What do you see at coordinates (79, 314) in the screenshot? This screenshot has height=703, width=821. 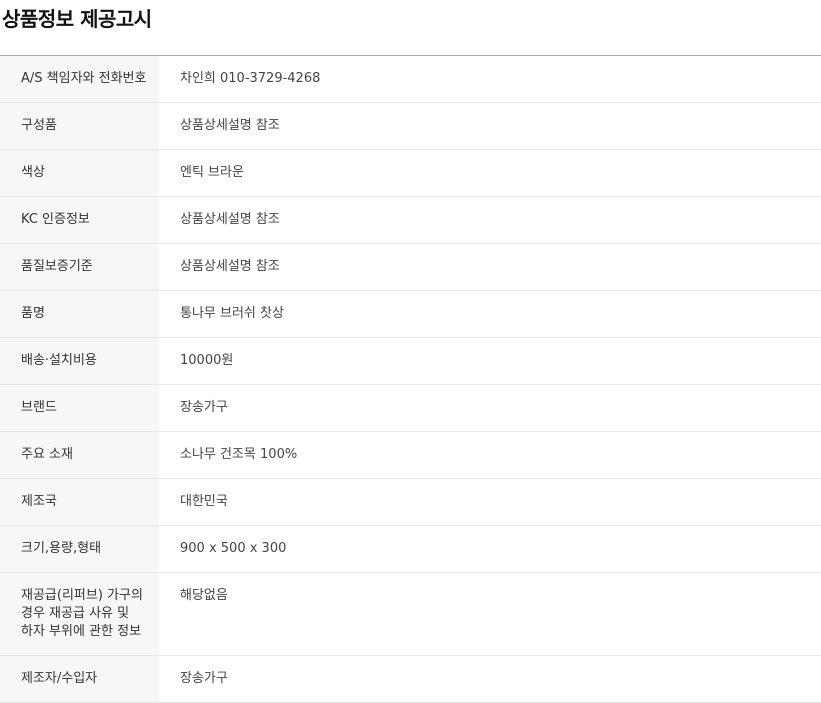 I see `row-label-product-name: 품명` at bounding box center [79, 314].